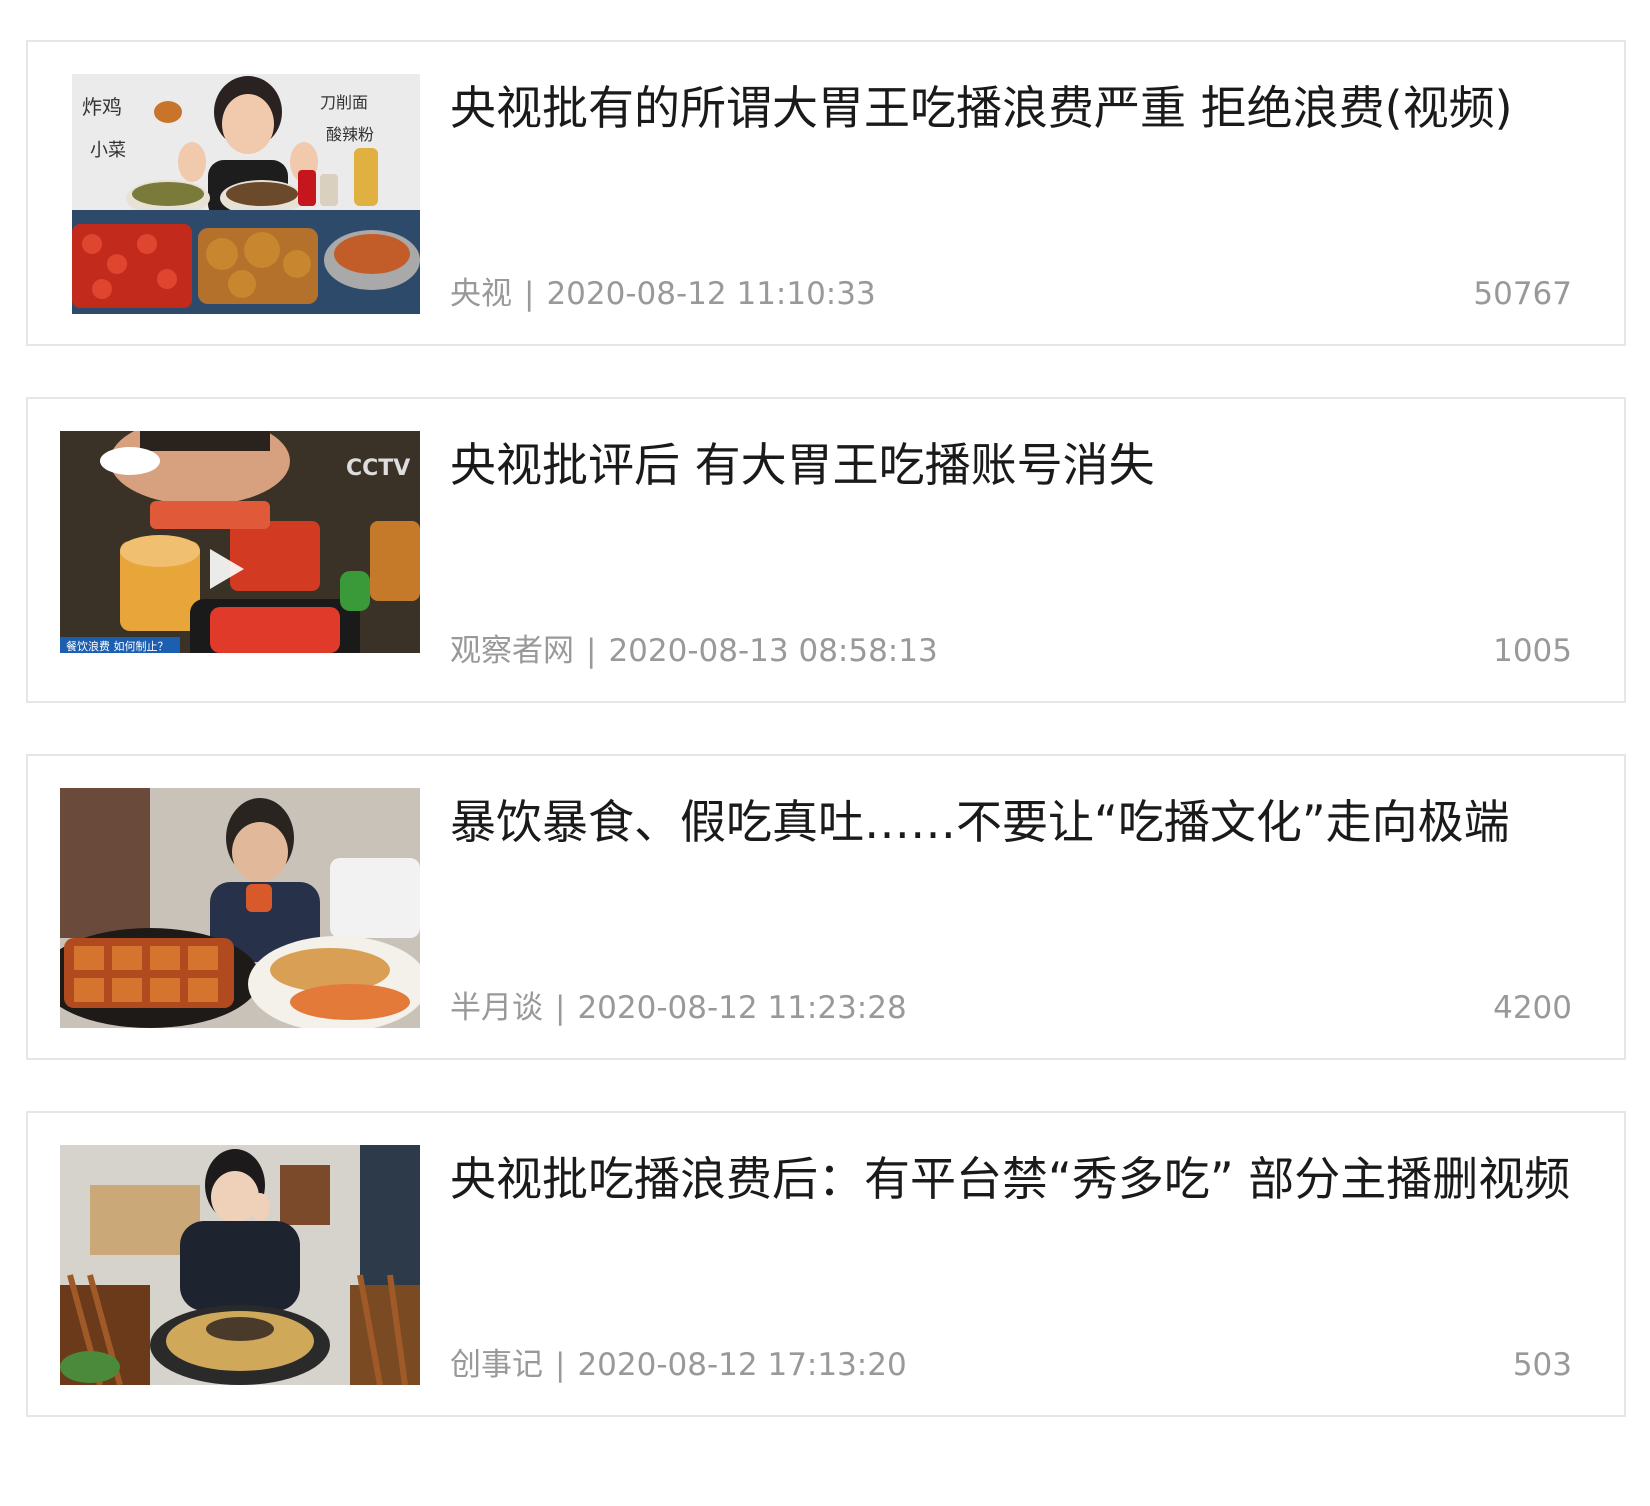 The width and height of the screenshot is (1650, 1506). I want to click on news-timestamp: 2020-08-12 17:13:20, so click(742, 1365).